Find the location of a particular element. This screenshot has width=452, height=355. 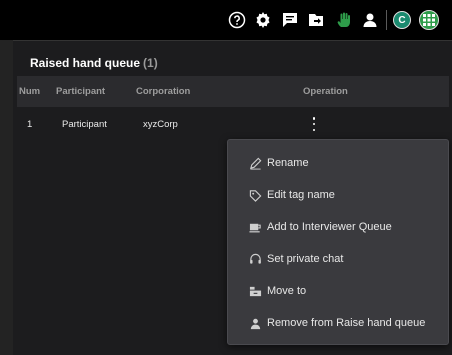

row-participant: Participant is located at coordinates (84, 124).